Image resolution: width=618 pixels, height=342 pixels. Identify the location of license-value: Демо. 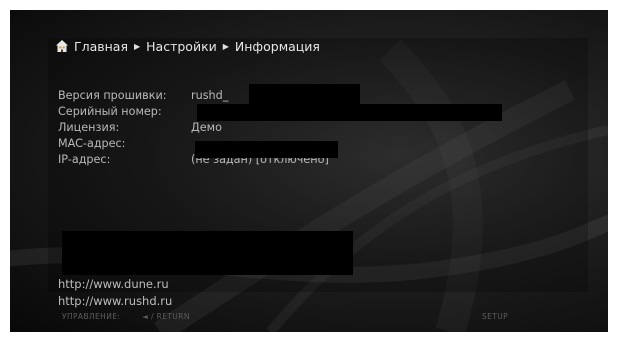
(206, 127).